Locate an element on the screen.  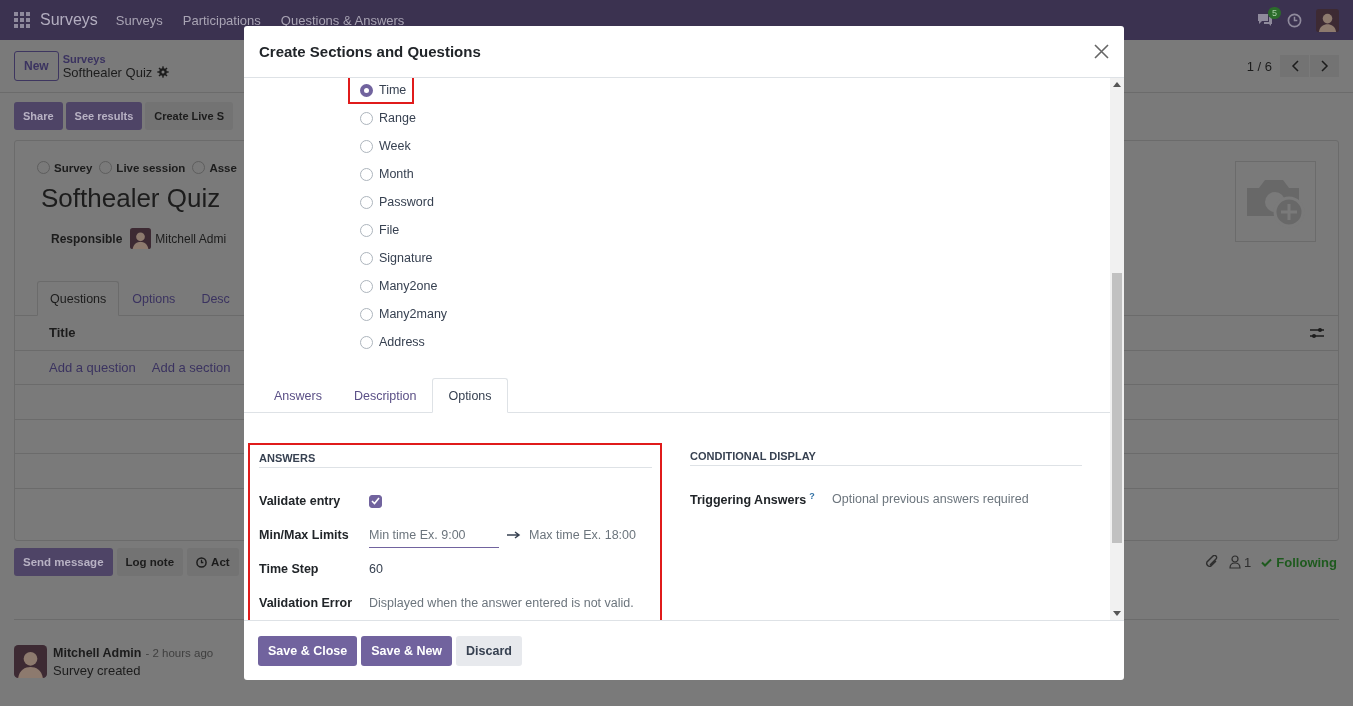
dialog-tab: Answers is located at coordinates (298, 395).